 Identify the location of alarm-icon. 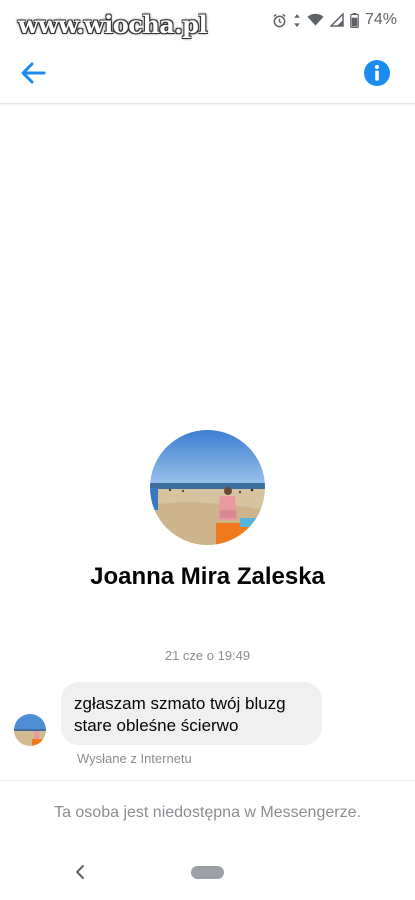
(279, 20).